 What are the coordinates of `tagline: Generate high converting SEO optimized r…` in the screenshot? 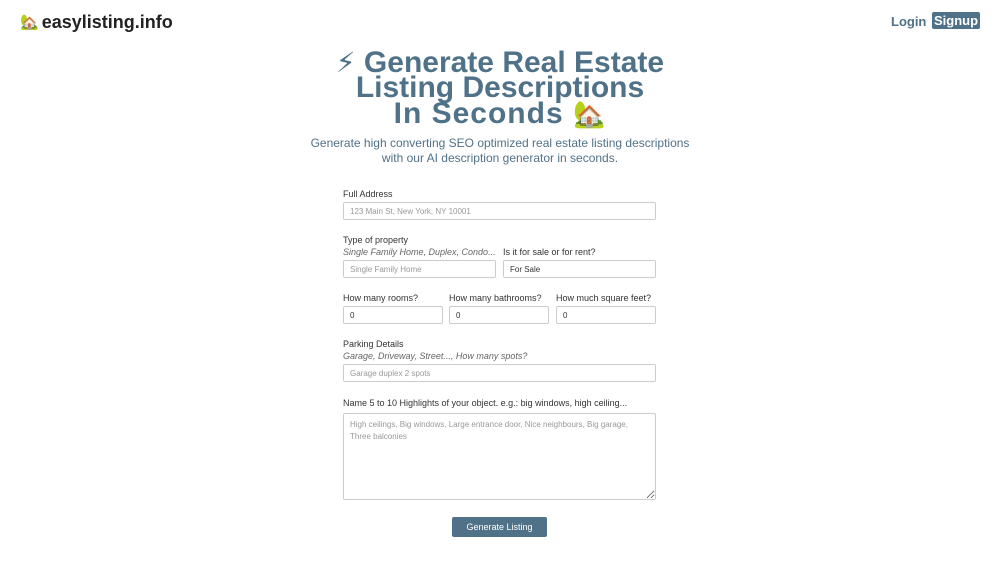 It's located at (500, 150).